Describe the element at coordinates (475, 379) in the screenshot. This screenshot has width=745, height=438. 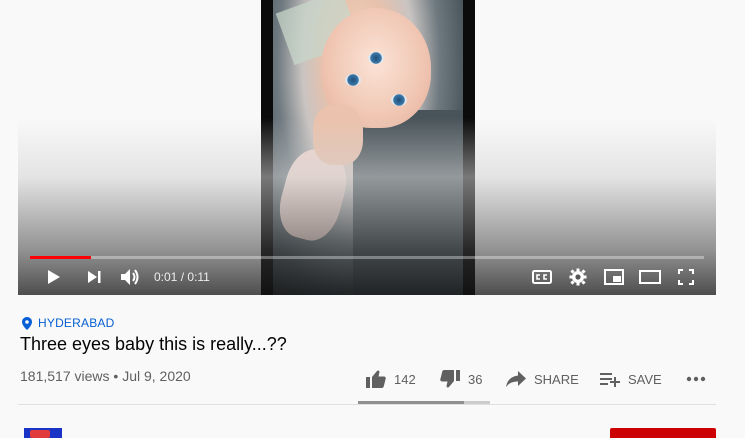
I see `dislike-count: 36` at that location.